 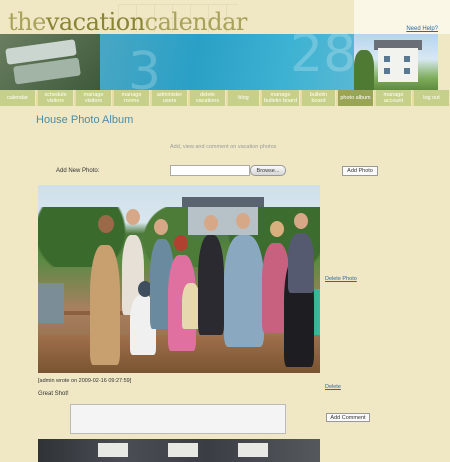 What do you see at coordinates (398, 65) in the screenshot?
I see `house-shape` at bounding box center [398, 65].